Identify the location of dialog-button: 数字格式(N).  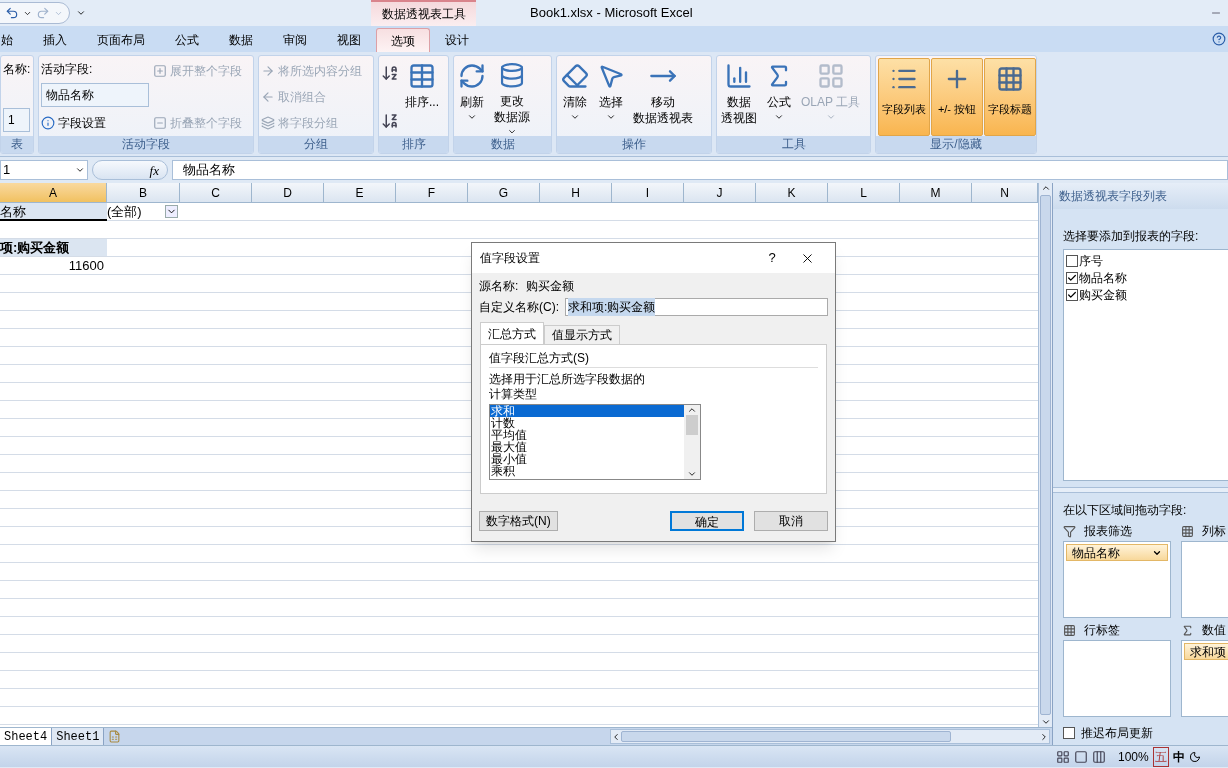
(518, 521).